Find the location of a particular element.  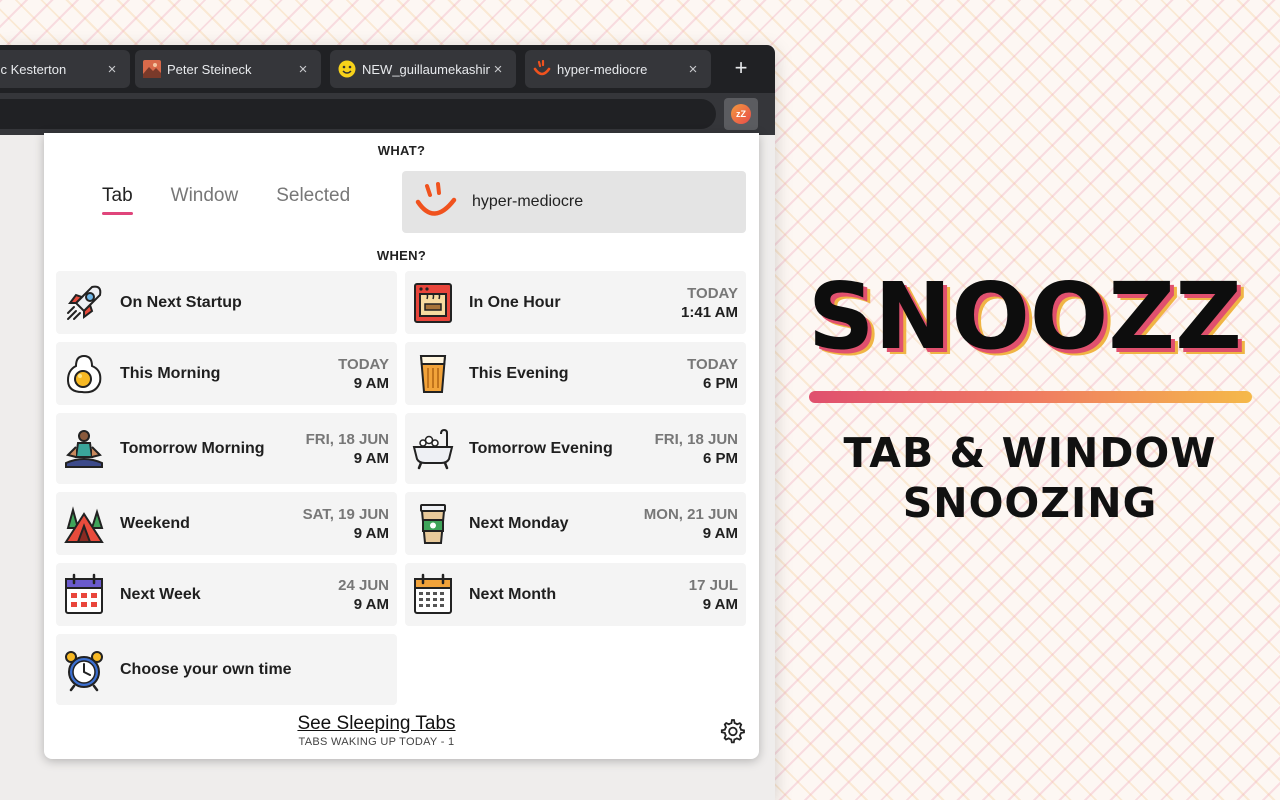

option-tomorrow-evening: Tomorrow Evening FRI, 18 JUN 6 PM is located at coordinates (575, 448).